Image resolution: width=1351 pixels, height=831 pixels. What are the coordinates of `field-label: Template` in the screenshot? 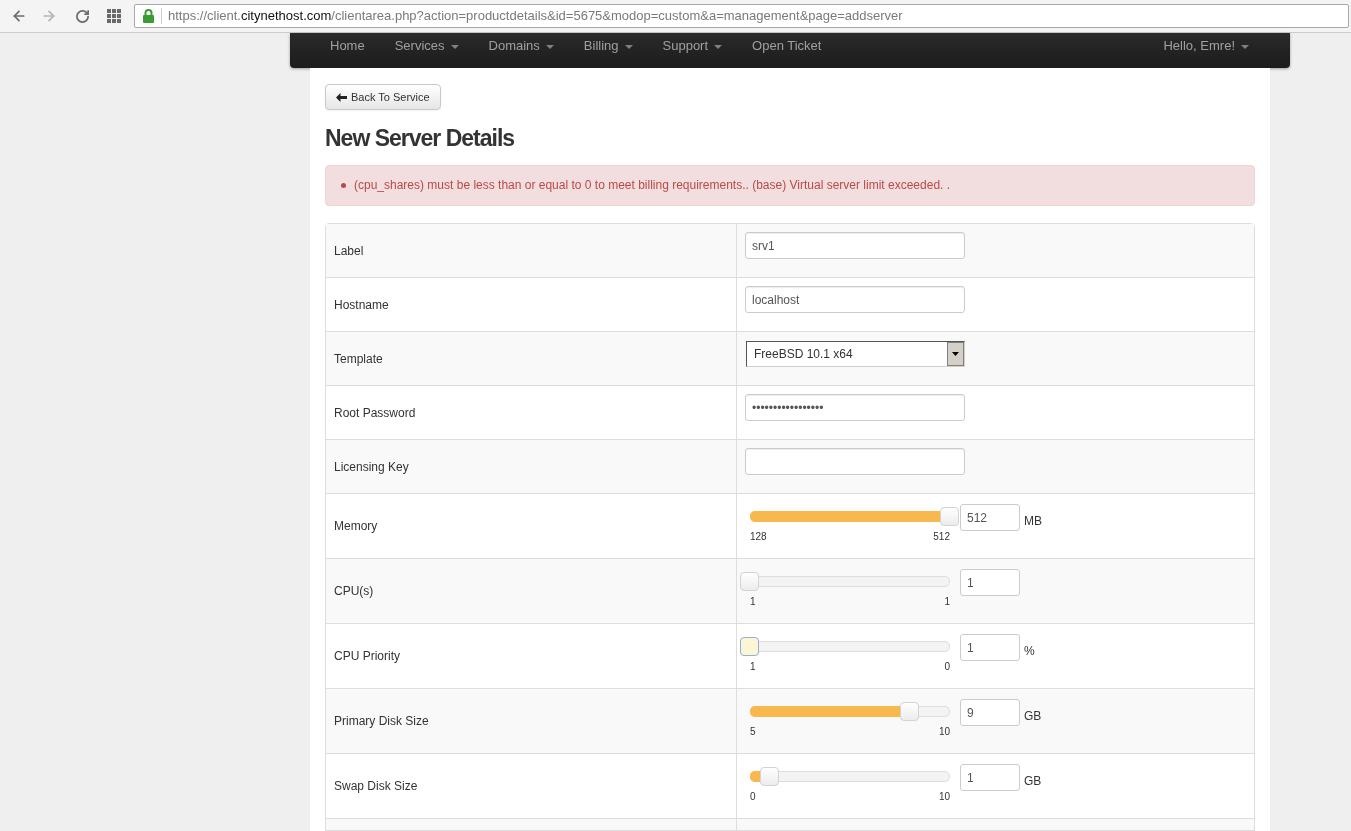 It's located at (358, 359).